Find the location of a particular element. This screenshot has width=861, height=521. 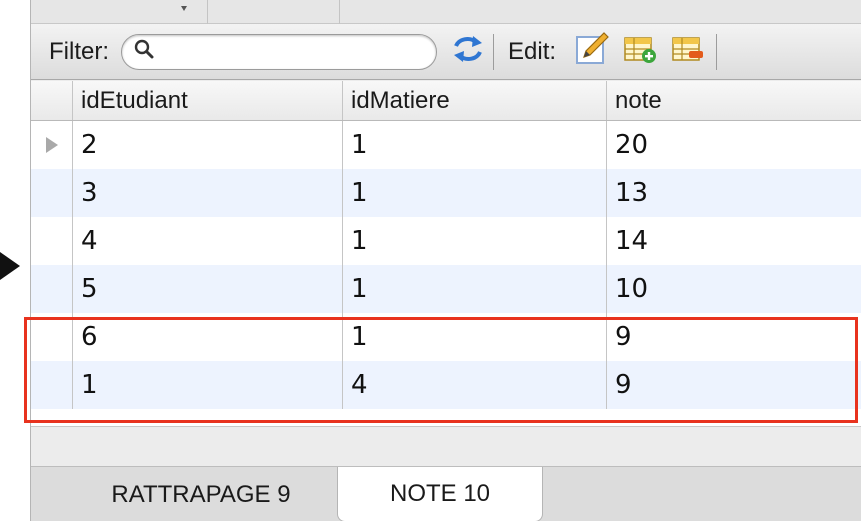

tab-note: NOTE 10 is located at coordinates (440, 494).